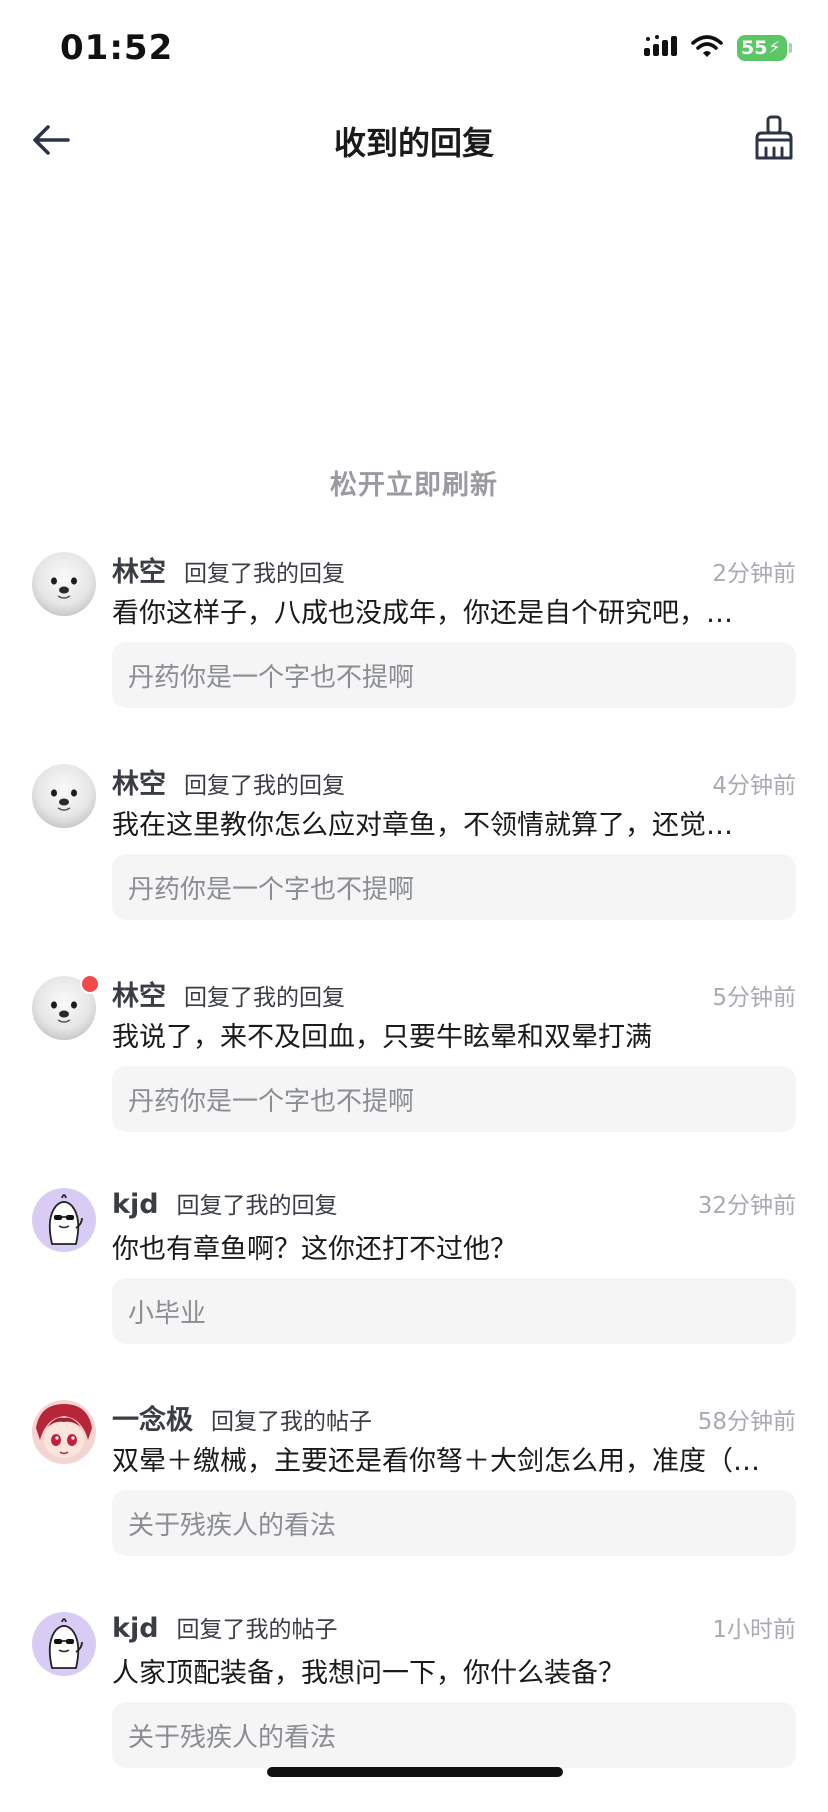  Describe the element at coordinates (455, 1674) in the screenshot. I see `reply-text: 人家顶配装备，我想问一下，你什么装备？` at that location.